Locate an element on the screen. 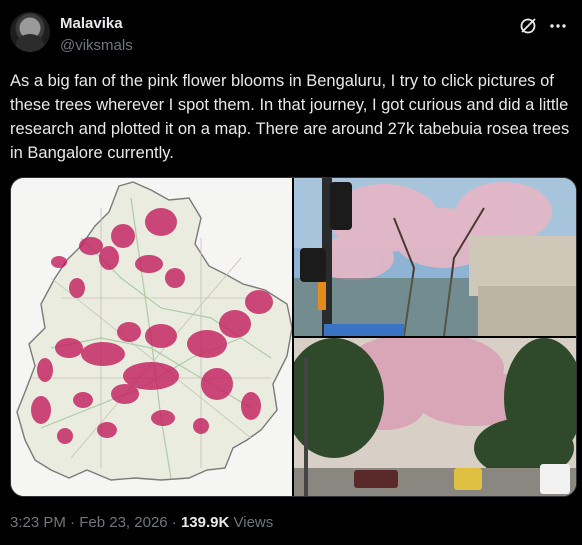 This screenshot has width=582, height=545. more-icon is located at coordinates (558, 26).